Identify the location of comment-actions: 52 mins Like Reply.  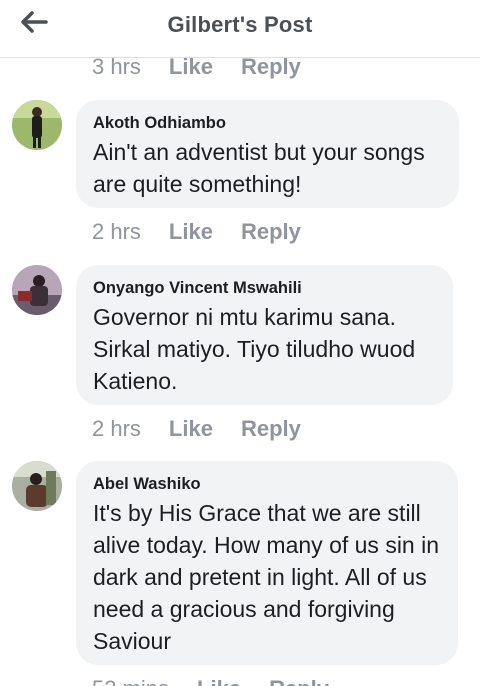
(210, 680).